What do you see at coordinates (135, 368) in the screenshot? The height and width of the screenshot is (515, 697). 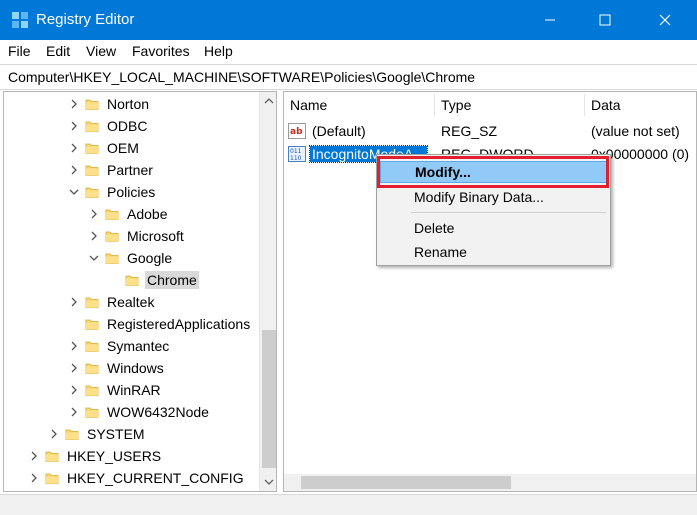 I see `tree-item-label: Windows` at bounding box center [135, 368].